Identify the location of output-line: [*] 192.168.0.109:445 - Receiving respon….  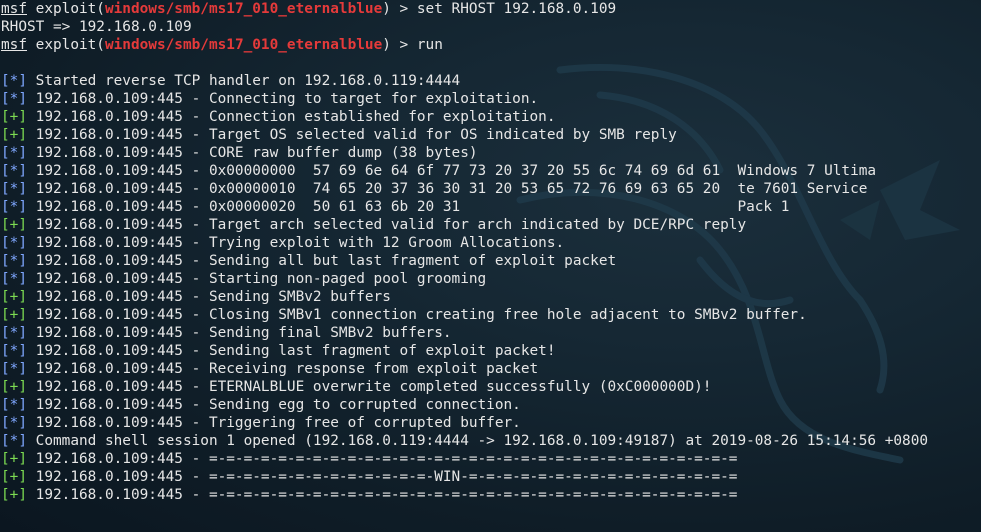
(491, 369).